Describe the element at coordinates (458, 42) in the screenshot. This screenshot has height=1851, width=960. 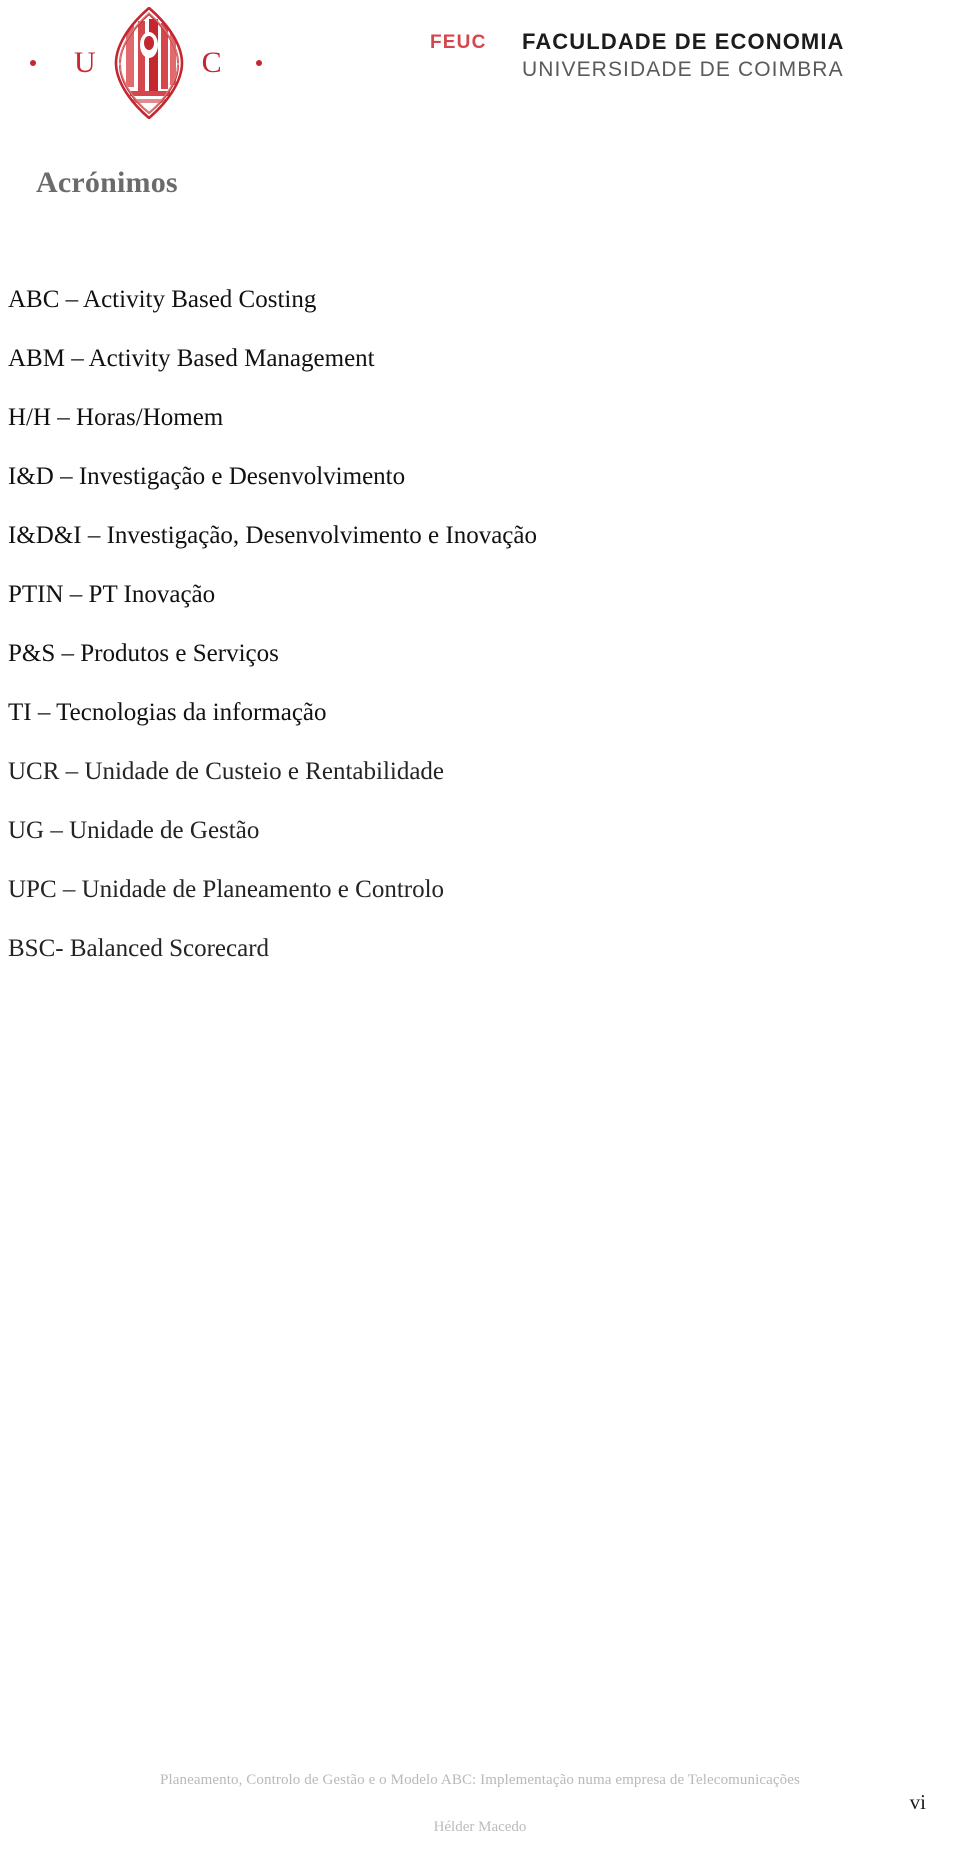
I see `feuc-mark: FEUC` at that location.